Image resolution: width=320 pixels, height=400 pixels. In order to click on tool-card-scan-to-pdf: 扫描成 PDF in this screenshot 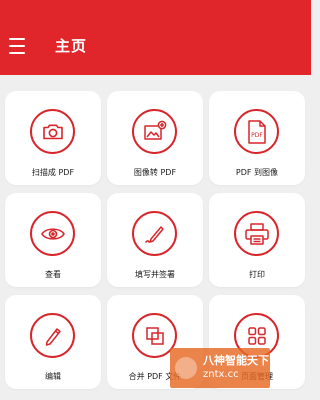, I will do `click(53, 138)`.